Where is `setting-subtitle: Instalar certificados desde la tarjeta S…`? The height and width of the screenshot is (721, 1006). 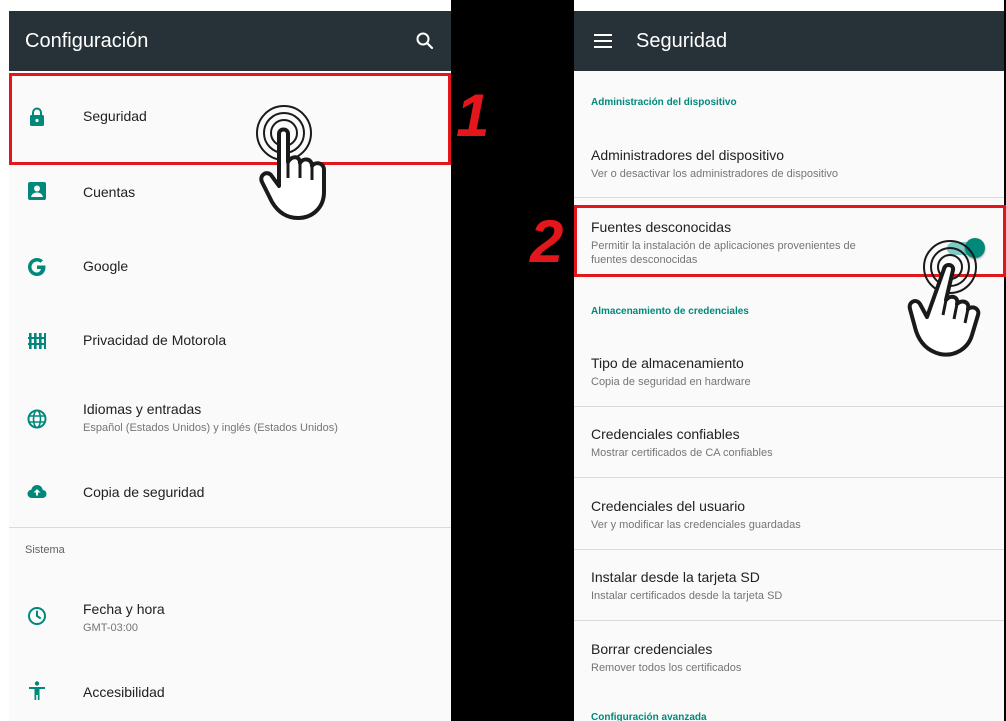 setting-subtitle: Instalar certificados desde la tarjeta S… is located at coordinates (687, 596).